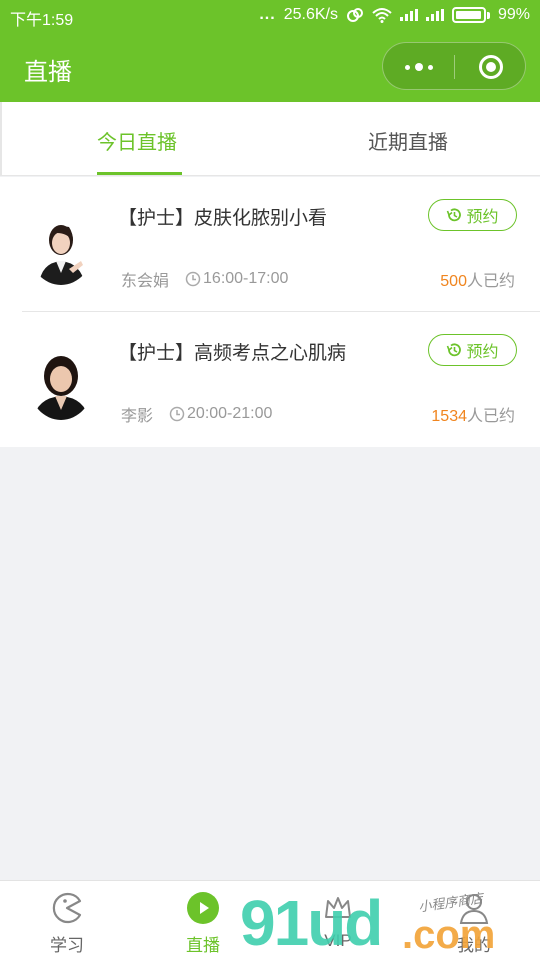  Describe the element at coordinates (139, 173) in the screenshot. I see `tab-active-indicator` at that location.